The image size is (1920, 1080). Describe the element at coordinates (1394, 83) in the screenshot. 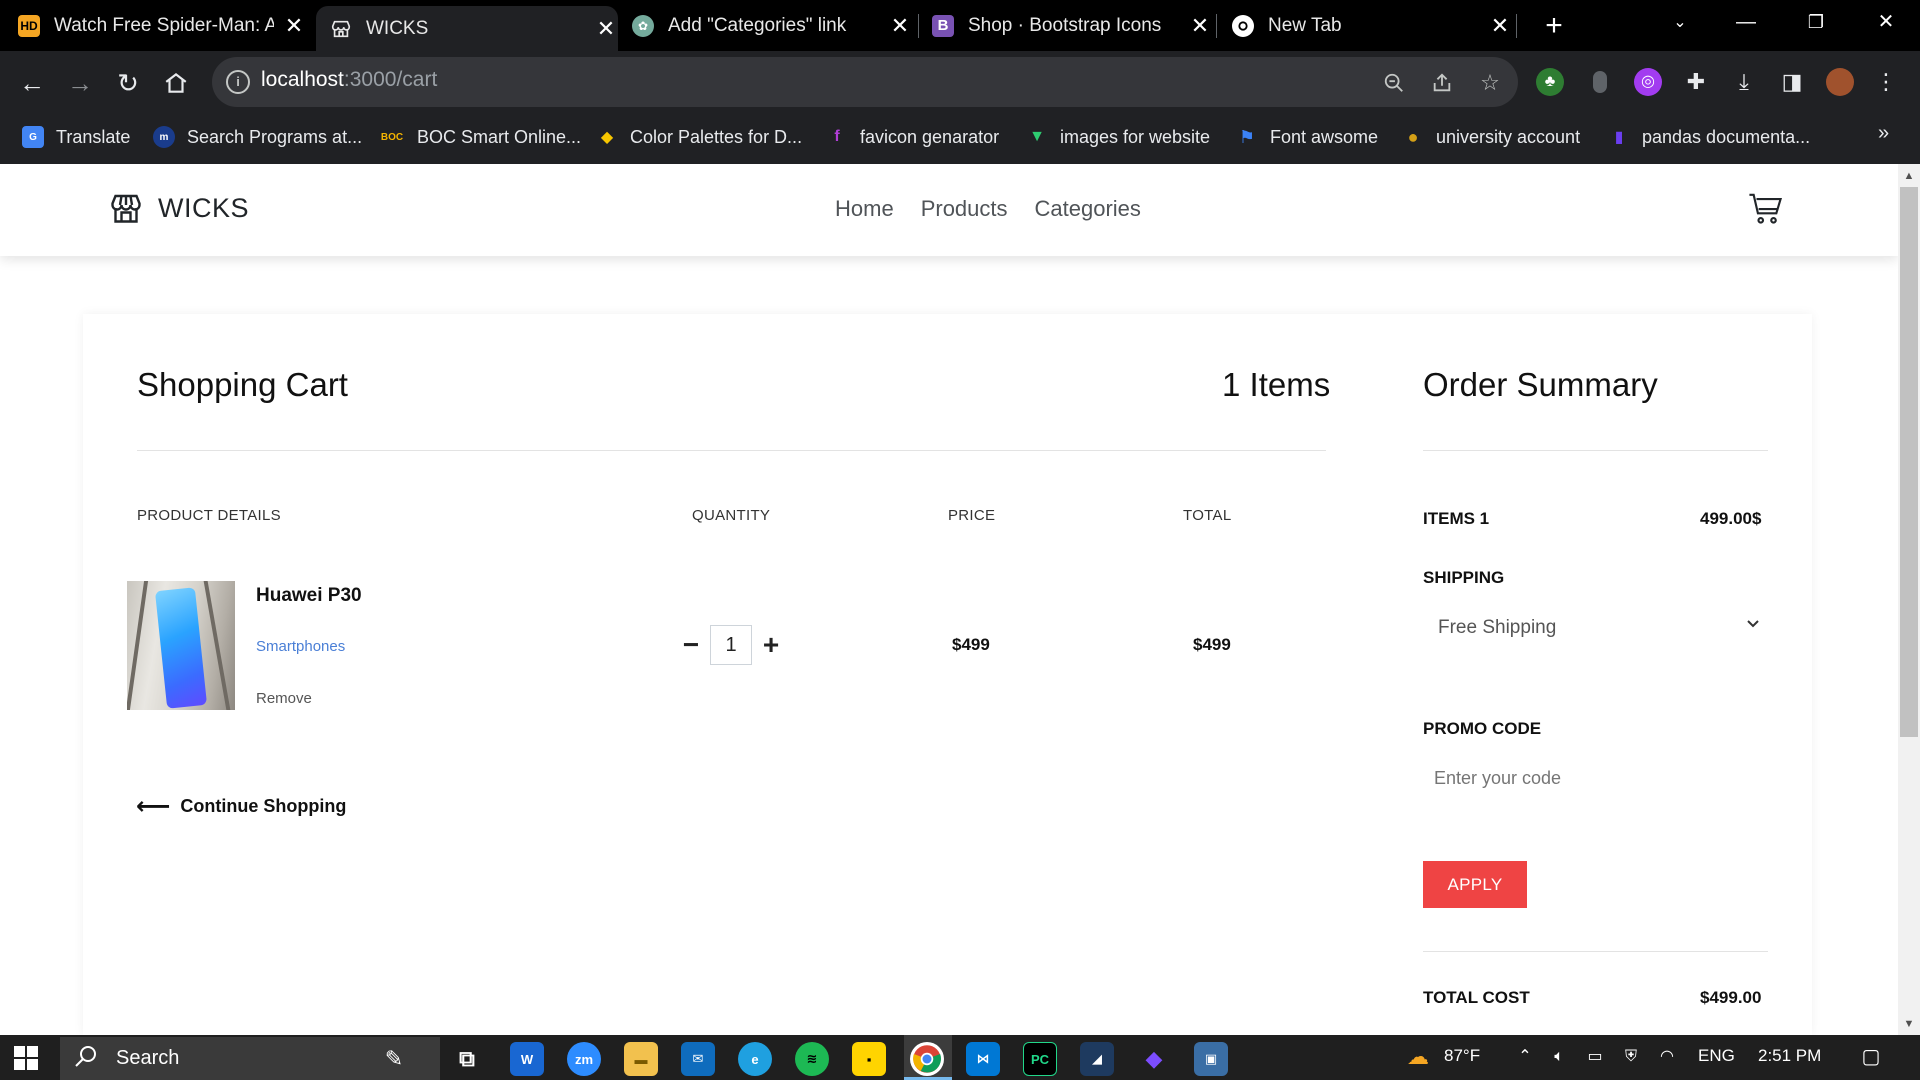

I see `zoom-icon` at that location.